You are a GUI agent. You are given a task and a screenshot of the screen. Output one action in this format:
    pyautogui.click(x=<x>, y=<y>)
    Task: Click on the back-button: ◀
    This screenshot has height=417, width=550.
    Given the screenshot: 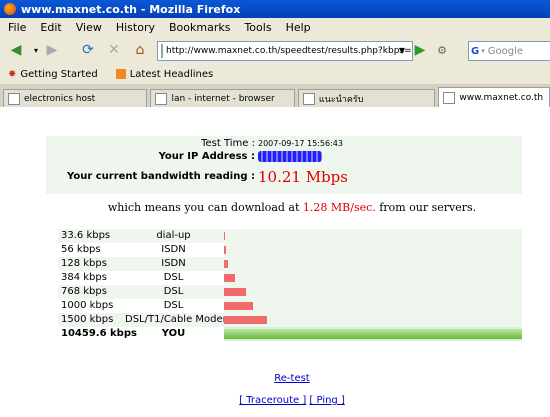 What is the action you would take?
    pyautogui.click(x=16, y=50)
    